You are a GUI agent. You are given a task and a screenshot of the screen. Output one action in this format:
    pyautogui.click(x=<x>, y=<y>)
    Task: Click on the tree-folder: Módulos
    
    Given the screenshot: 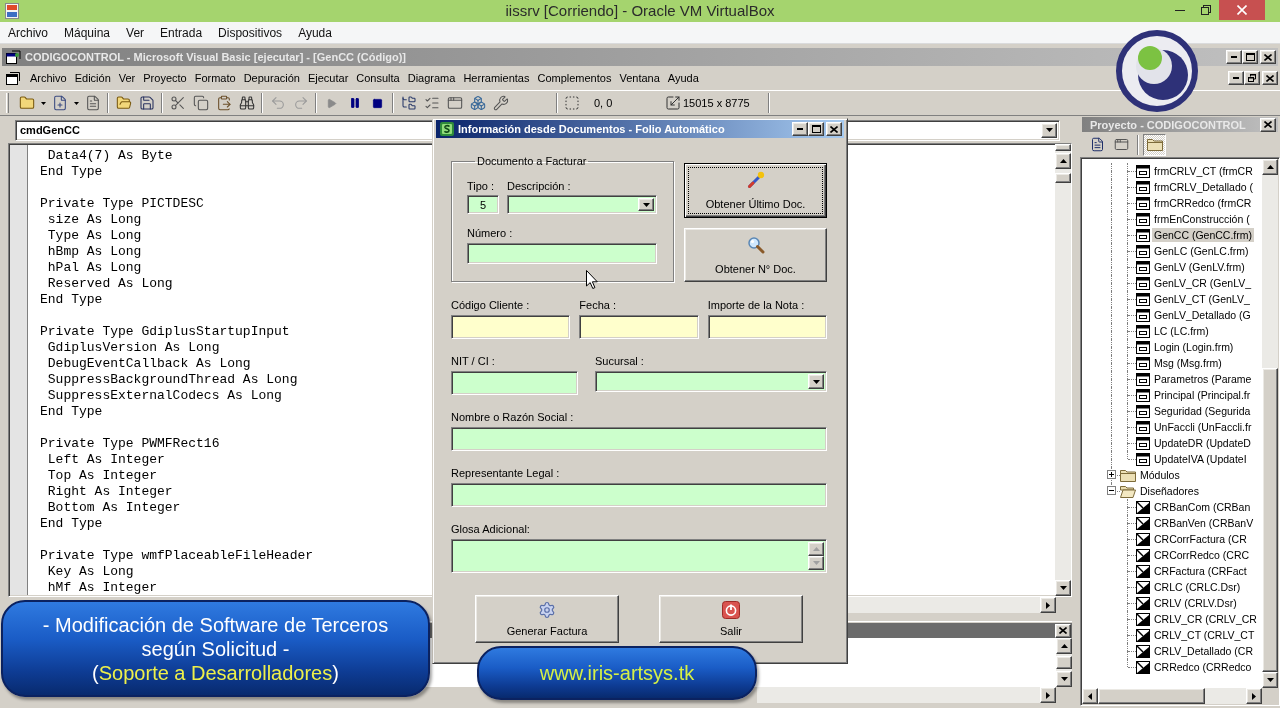 What is the action you would take?
    pyautogui.click(x=1160, y=475)
    